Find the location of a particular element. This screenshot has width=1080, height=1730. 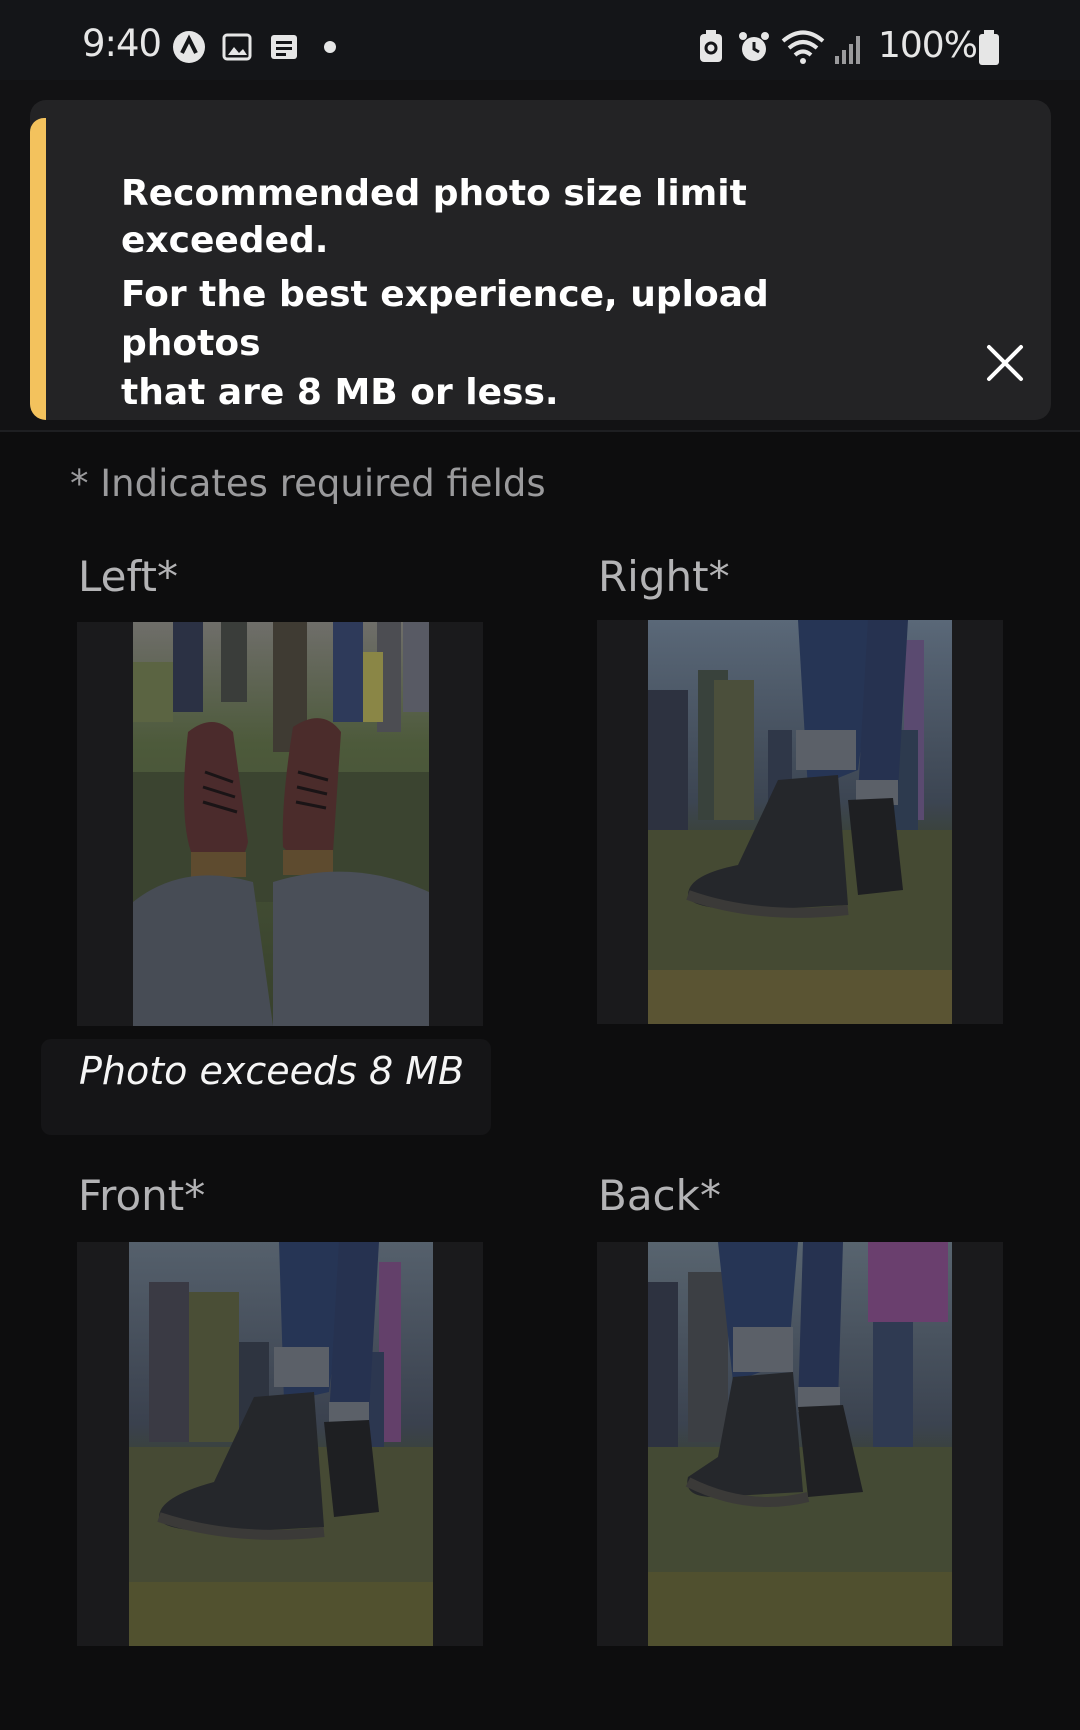

photo-slot-right is located at coordinates (800, 822).